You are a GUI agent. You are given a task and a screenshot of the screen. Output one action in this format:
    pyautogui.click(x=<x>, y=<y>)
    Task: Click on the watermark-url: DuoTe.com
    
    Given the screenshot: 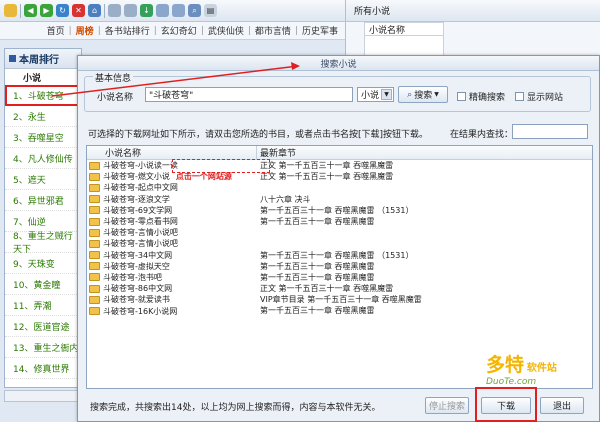 What is the action you would take?
    pyautogui.click(x=511, y=382)
    